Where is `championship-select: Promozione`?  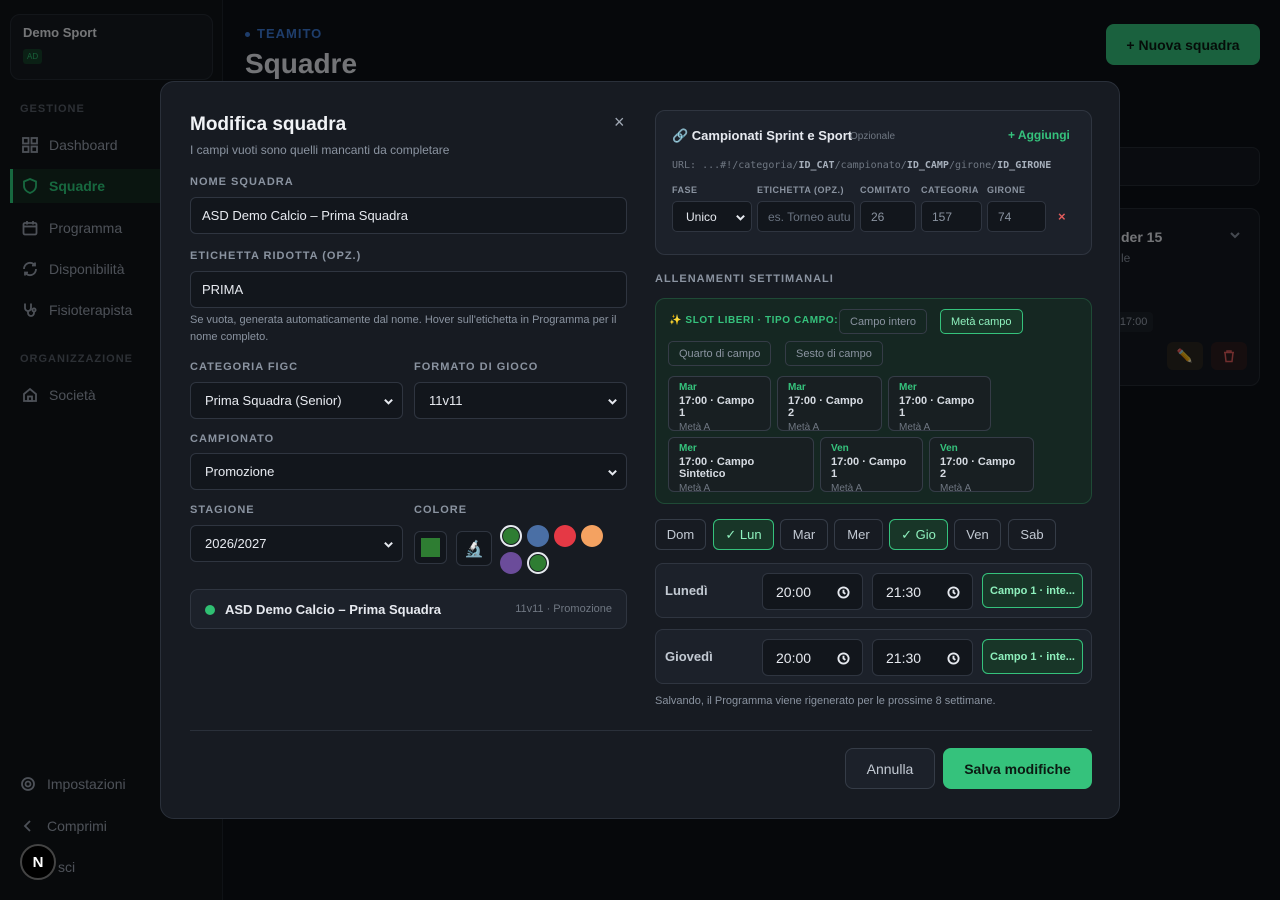 championship-select: Promozione is located at coordinates (408, 471).